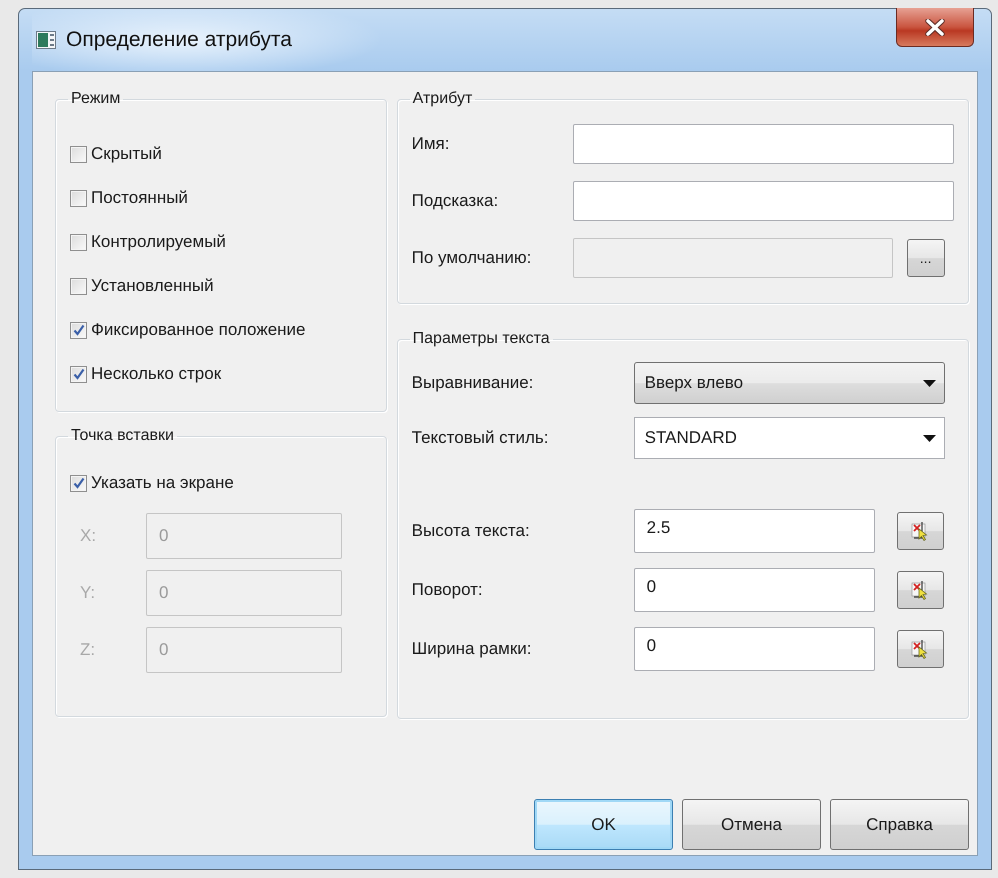  Describe the element at coordinates (88, 593) in the screenshot. I see `field-label: Y:` at that location.